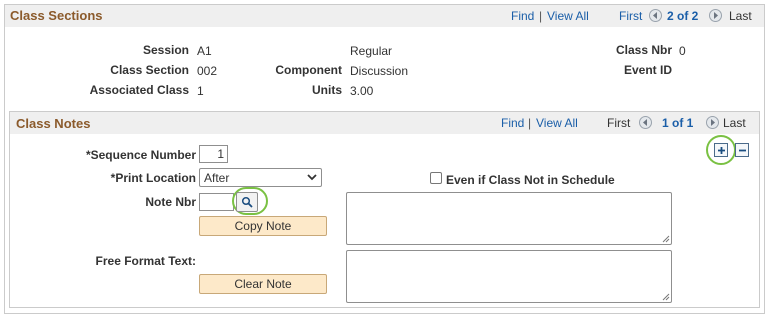 The height and width of the screenshot is (320, 769). I want to click on even-if-not-in-schedule-checkbox, so click(436, 178).